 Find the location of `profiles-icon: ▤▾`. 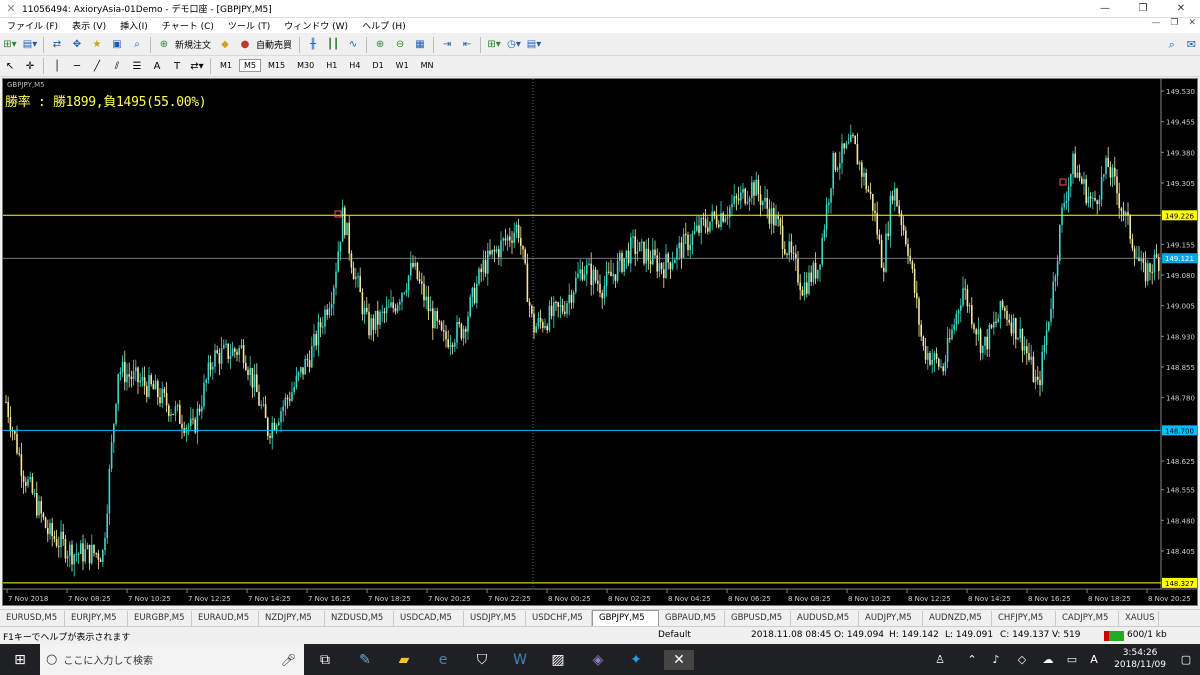

profiles-icon: ▤▾ is located at coordinates (30, 45).